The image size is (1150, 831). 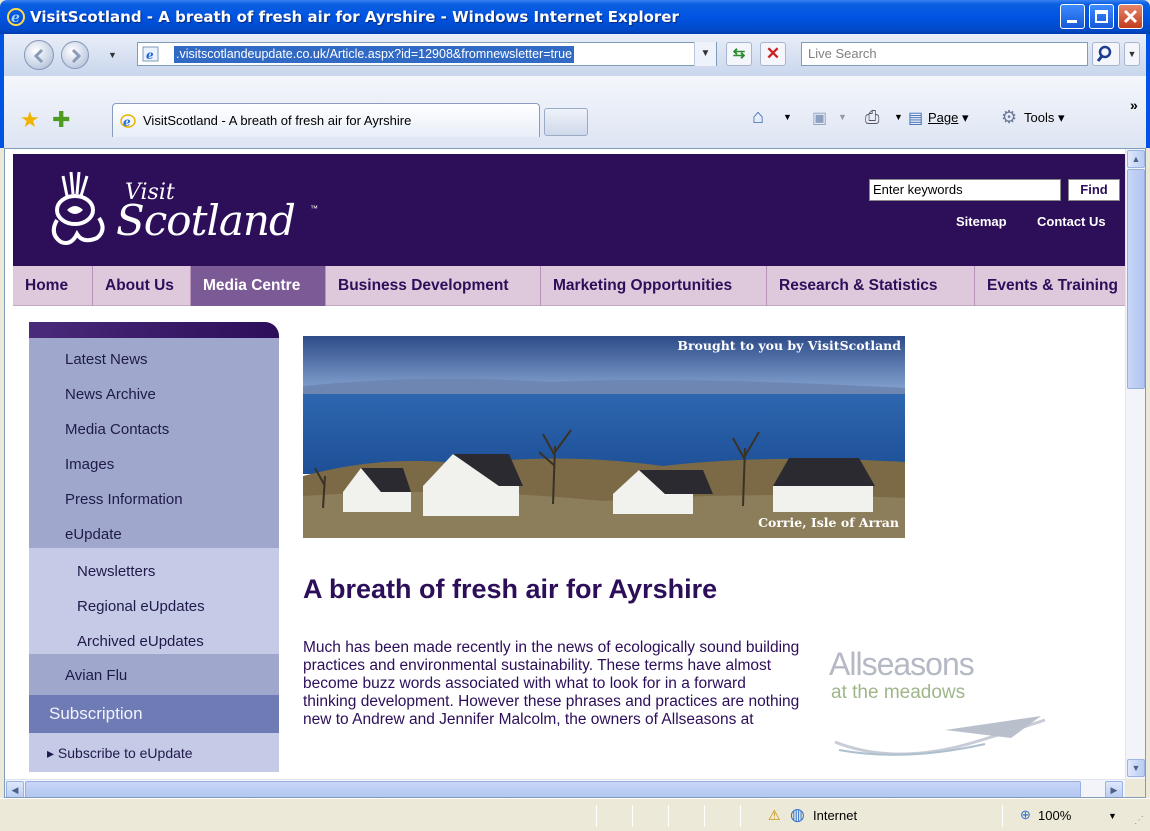 I want to click on scroll-left-button: ◀, so click(x=15, y=789).